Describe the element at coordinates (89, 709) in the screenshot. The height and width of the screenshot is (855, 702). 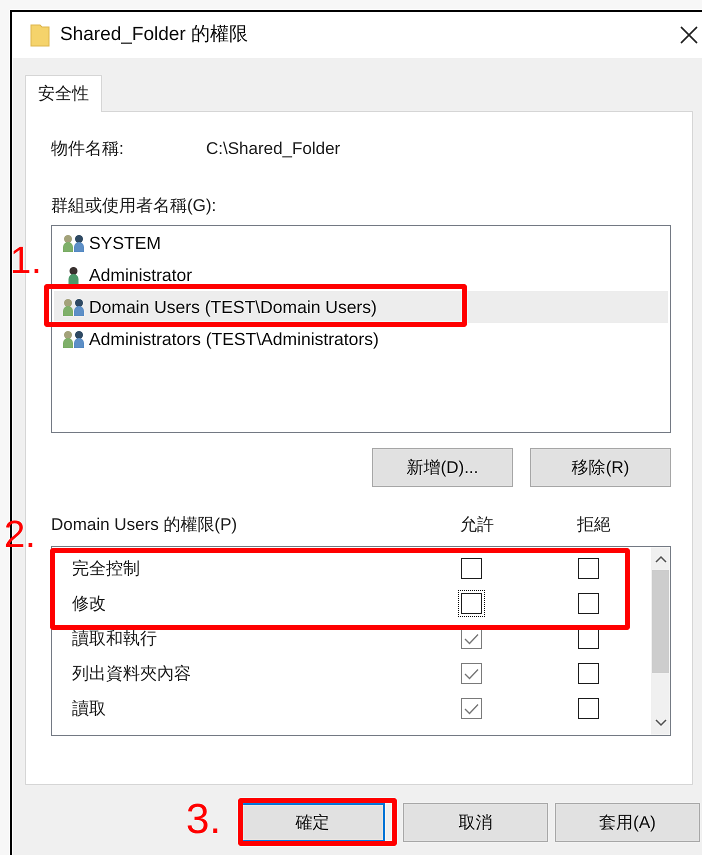
I see `permission-name: 讀取` at that location.